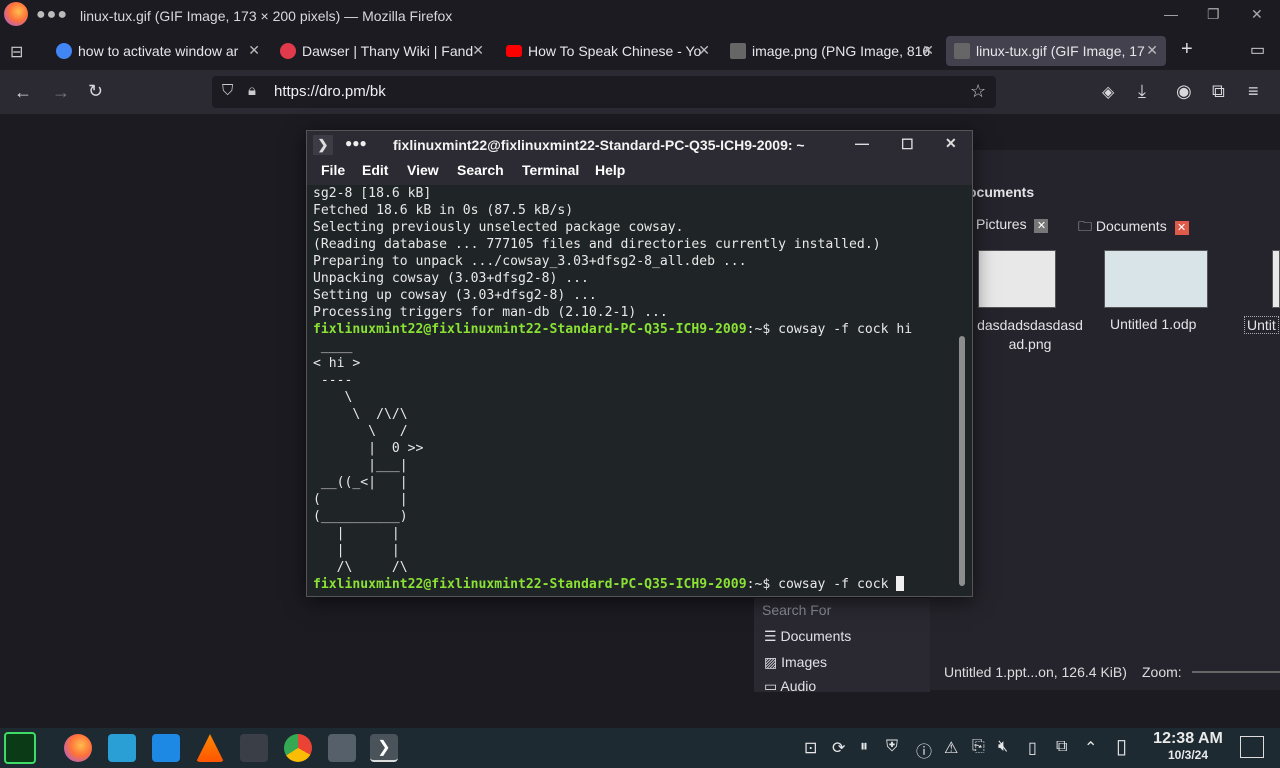 This screenshot has width=1280, height=768. I want to click on clock: 12:38 AM 10/3/24, so click(1188, 746).